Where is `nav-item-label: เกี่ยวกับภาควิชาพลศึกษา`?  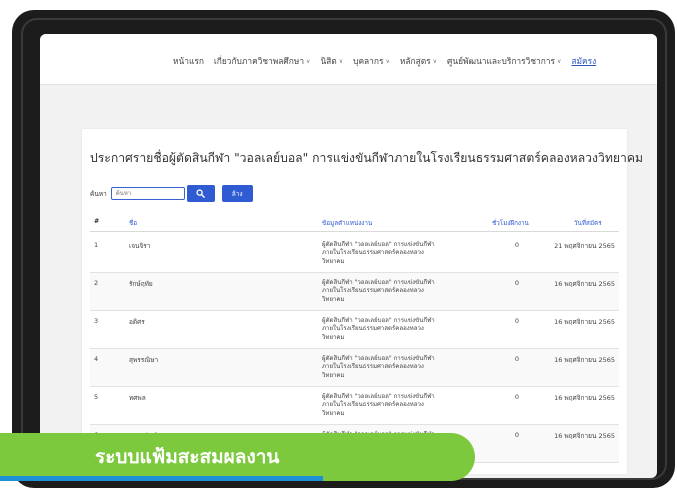 nav-item-label: เกี่ยวกับภาควิชาพลศึกษา is located at coordinates (259, 61).